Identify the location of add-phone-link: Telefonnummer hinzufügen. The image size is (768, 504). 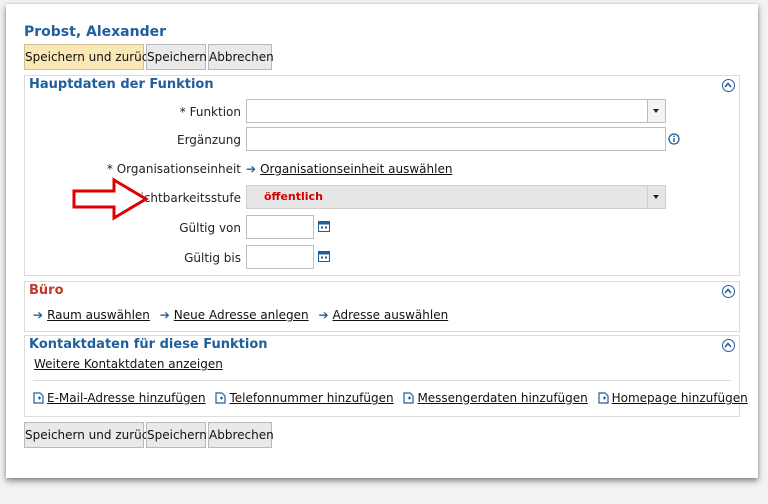
(304, 398).